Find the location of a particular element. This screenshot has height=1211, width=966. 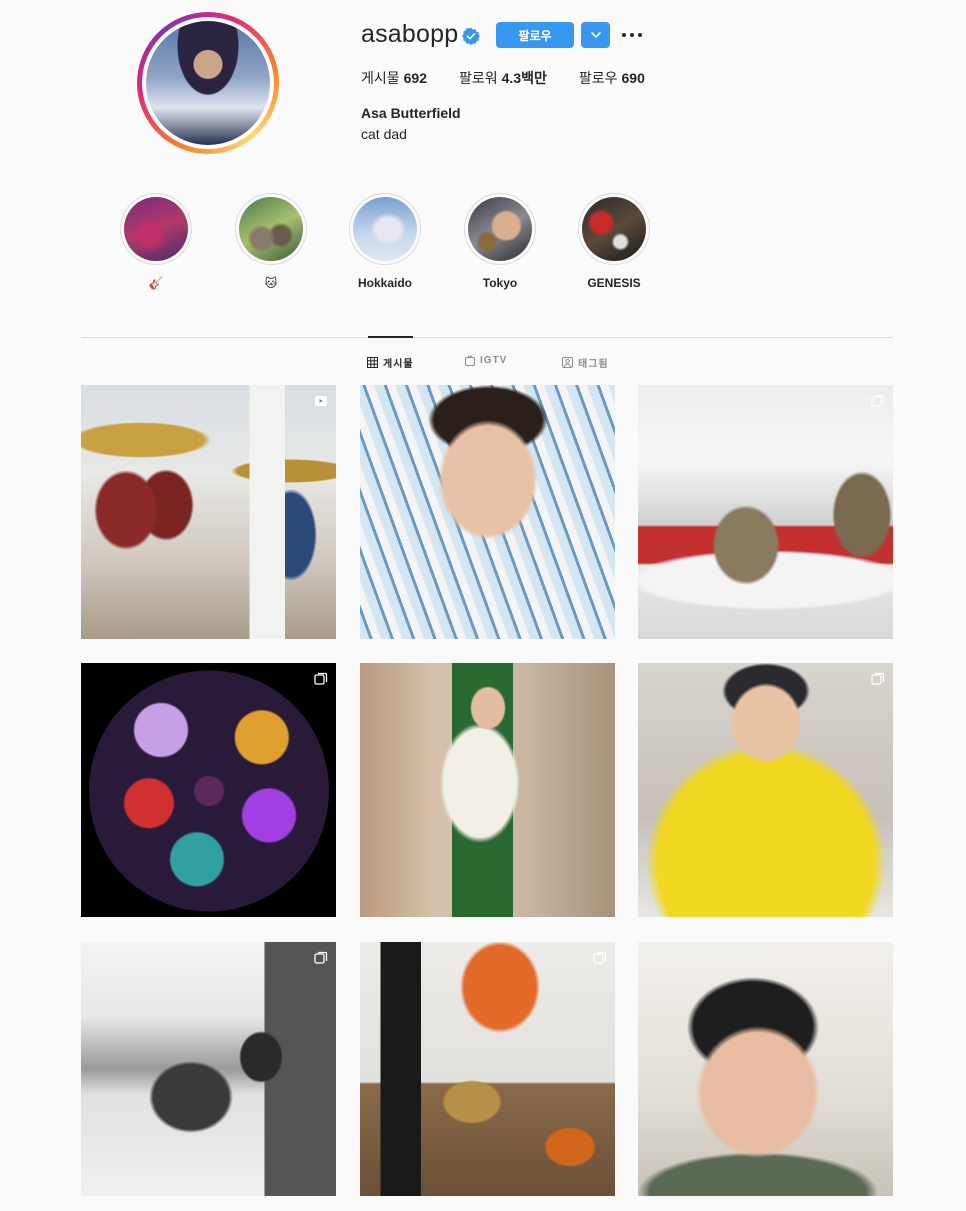

profile-stats: 게시물 692 팔로워 4.3백만 팔로우 690 is located at coordinates (519, 78).